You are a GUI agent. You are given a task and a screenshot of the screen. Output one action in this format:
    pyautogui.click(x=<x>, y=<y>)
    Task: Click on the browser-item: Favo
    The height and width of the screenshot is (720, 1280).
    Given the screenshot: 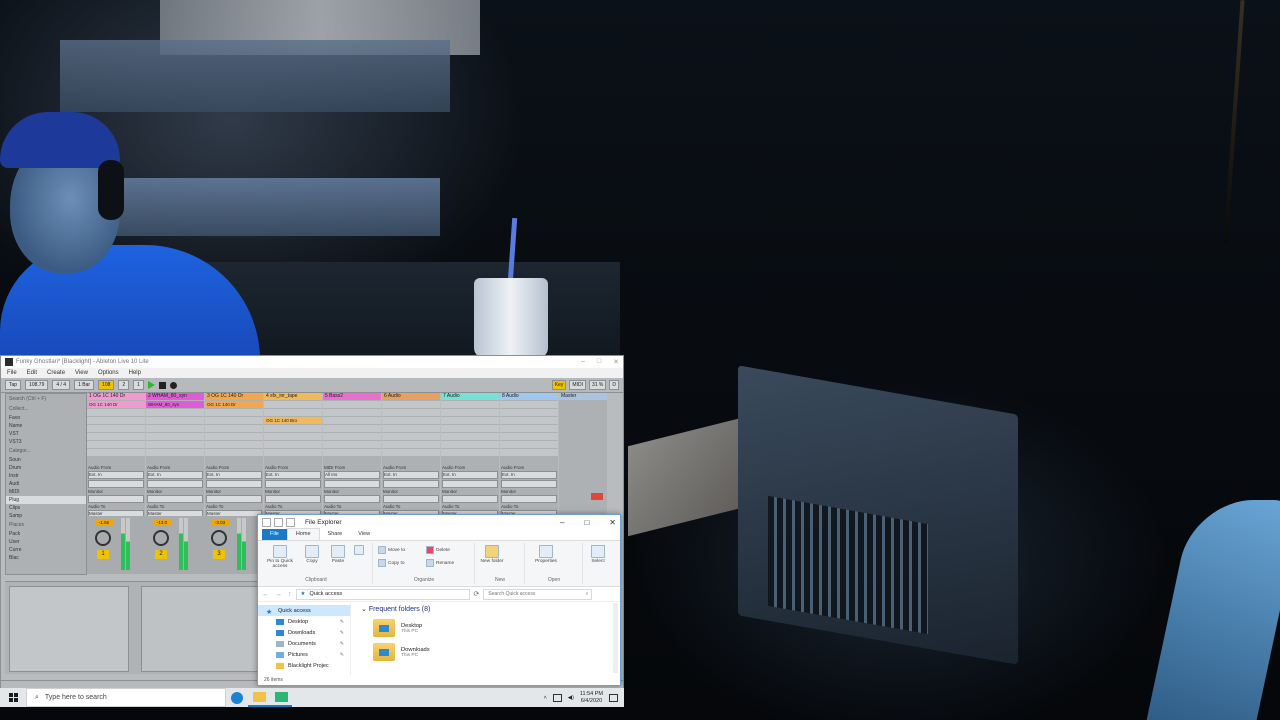 What is the action you would take?
    pyautogui.click(x=46, y=418)
    